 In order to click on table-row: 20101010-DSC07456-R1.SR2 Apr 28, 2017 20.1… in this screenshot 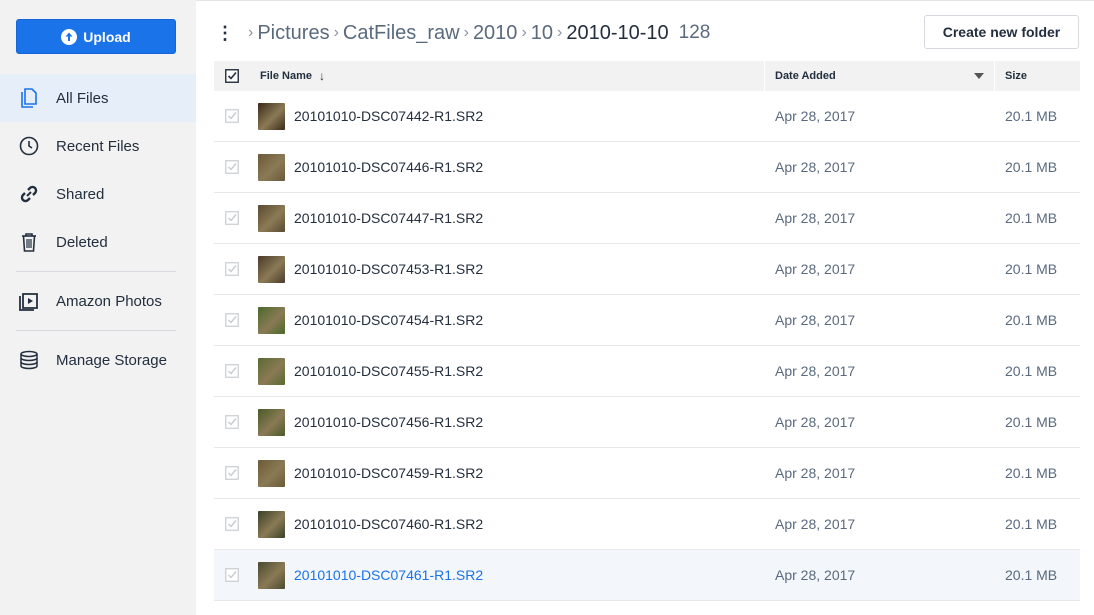, I will do `click(647, 422)`.